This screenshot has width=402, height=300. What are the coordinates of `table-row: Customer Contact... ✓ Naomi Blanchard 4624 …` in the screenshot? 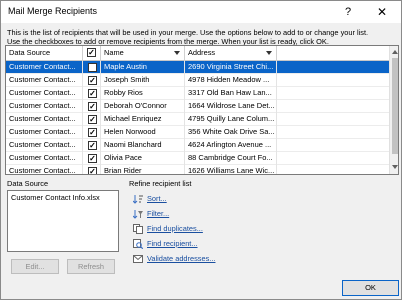 It's located at (197, 145).